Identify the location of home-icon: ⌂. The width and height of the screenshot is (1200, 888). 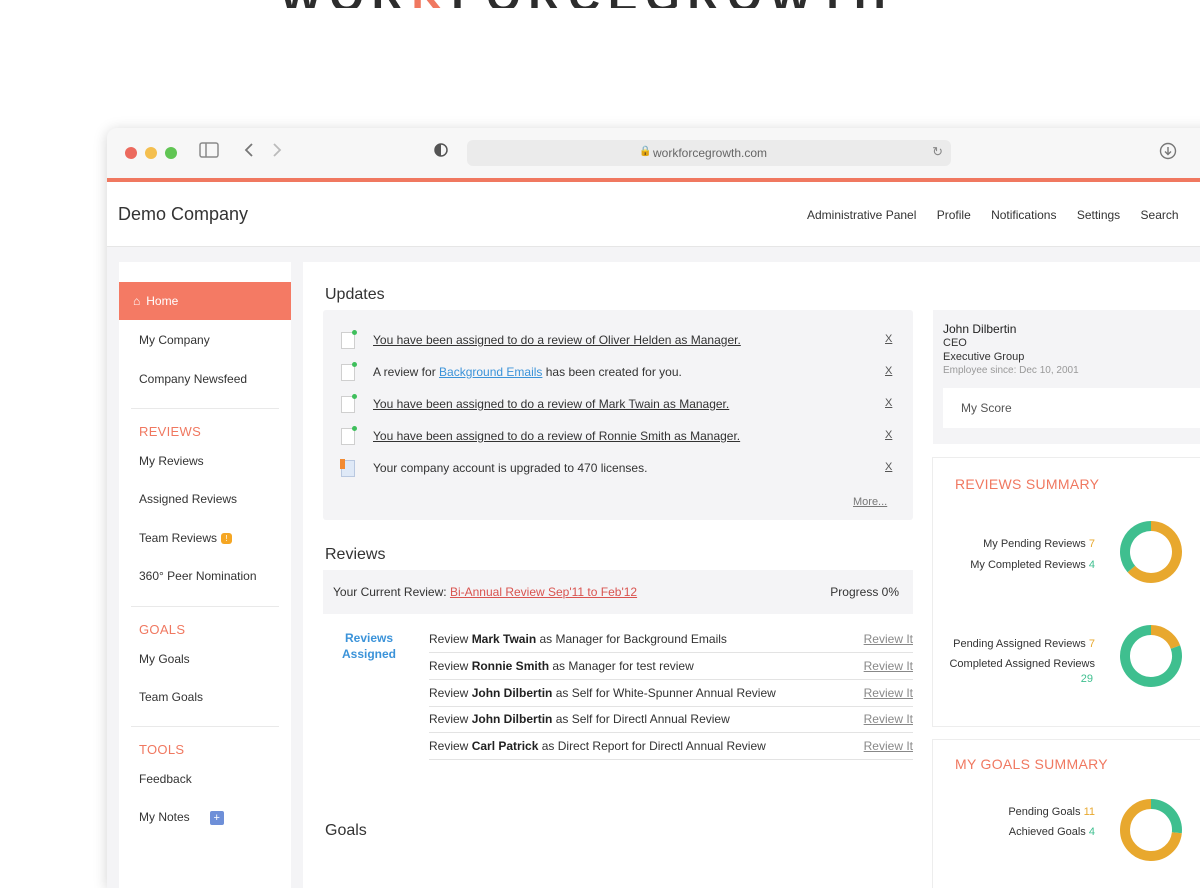
(137, 301).